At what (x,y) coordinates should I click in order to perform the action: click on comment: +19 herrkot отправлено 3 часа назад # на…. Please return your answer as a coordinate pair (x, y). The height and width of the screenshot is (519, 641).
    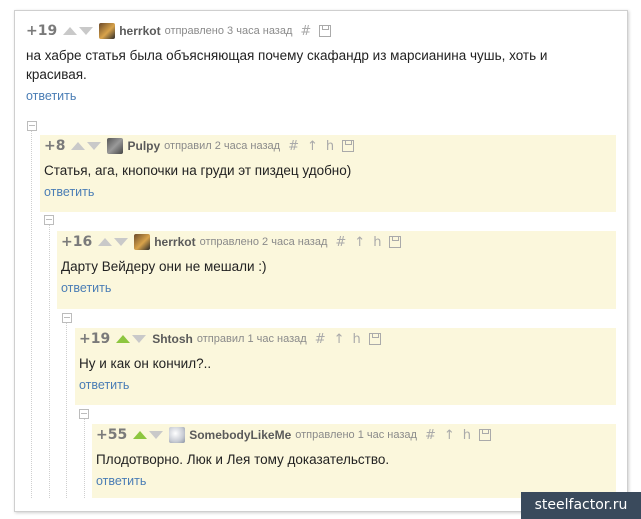
    Looking at the image, I should click on (321, 61).